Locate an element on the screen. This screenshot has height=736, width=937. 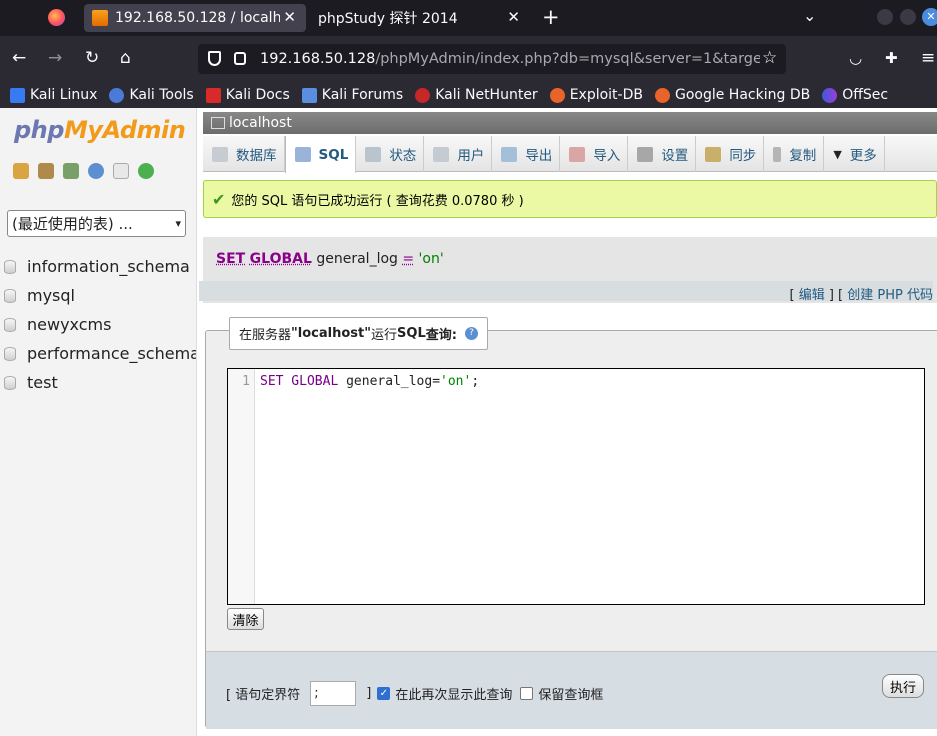
bookmark-star-icon: ☆ is located at coordinates (769, 58).